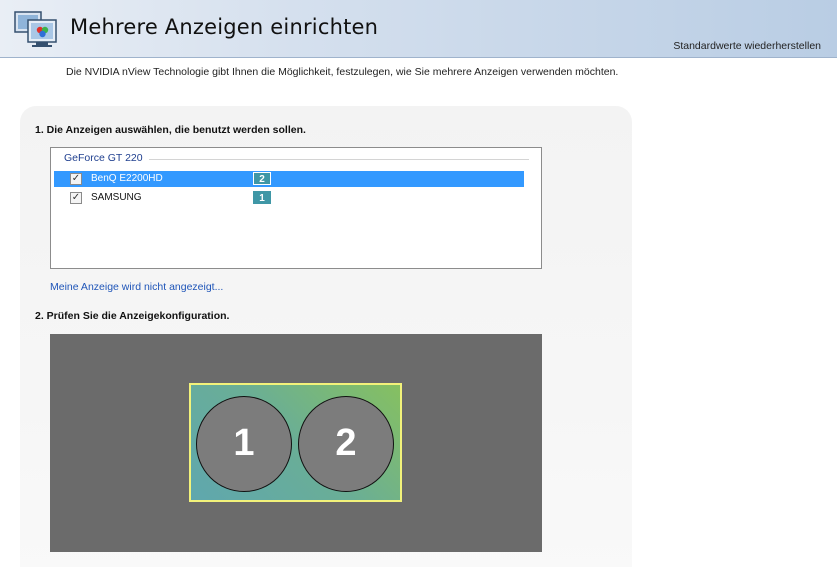 This screenshot has height=567, width=837. I want to click on monitor-1: 1, so click(244, 444).